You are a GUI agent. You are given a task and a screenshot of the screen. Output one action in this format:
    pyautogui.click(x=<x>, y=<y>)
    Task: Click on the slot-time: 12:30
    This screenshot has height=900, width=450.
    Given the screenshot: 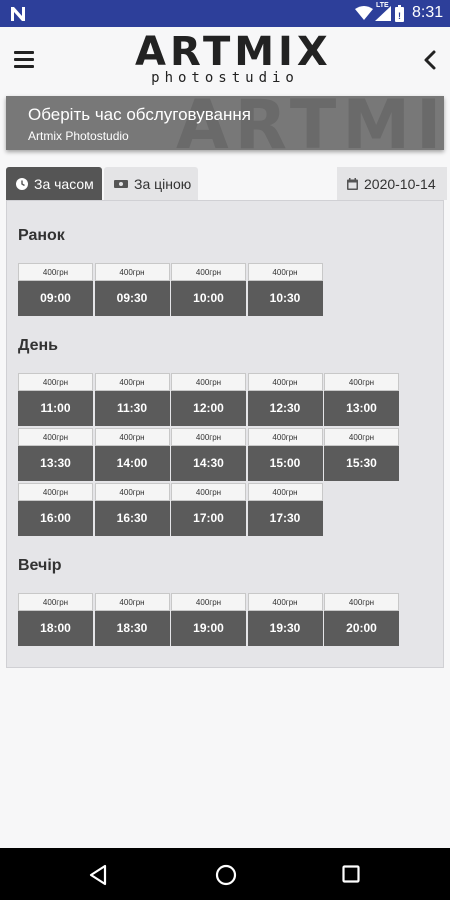 What is the action you would take?
    pyautogui.click(x=285, y=408)
    